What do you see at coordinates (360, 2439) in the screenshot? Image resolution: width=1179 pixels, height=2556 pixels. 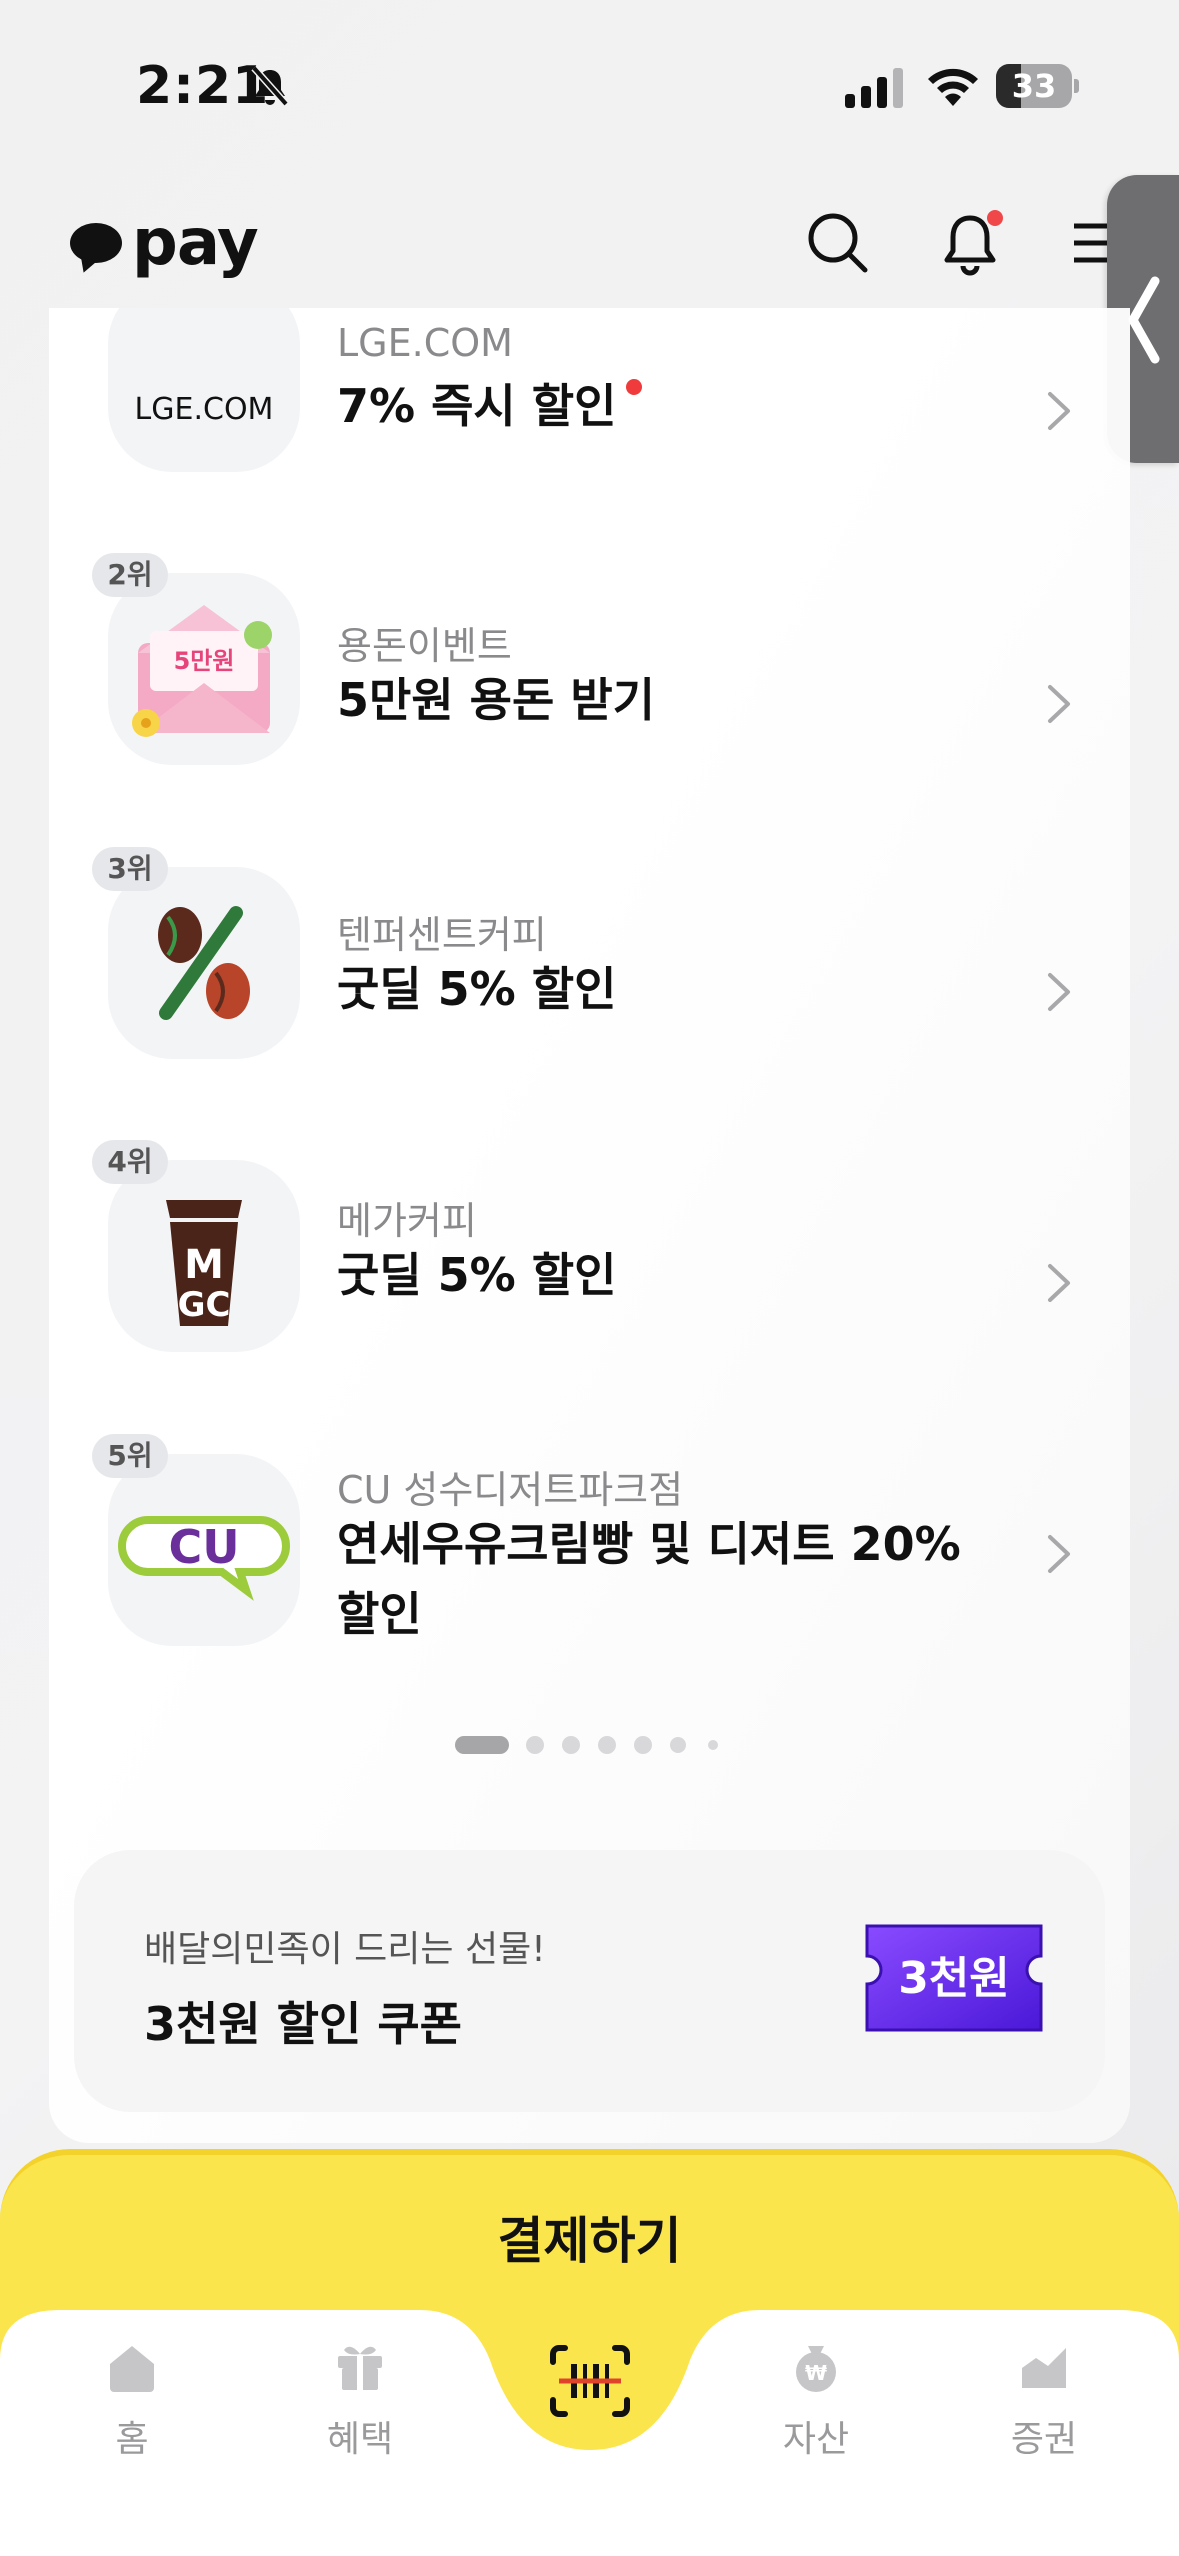 I see `tab-label: 혜택` at bounding box center [360, 2439].